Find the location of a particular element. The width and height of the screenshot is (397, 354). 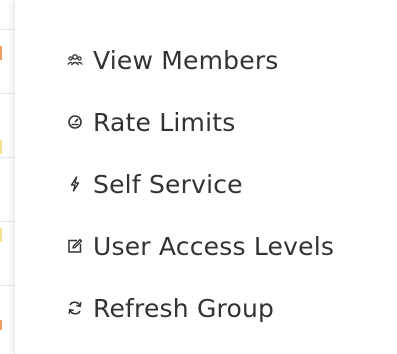

menu-item-label: Rate Limits is located at coordinates (164, 122).